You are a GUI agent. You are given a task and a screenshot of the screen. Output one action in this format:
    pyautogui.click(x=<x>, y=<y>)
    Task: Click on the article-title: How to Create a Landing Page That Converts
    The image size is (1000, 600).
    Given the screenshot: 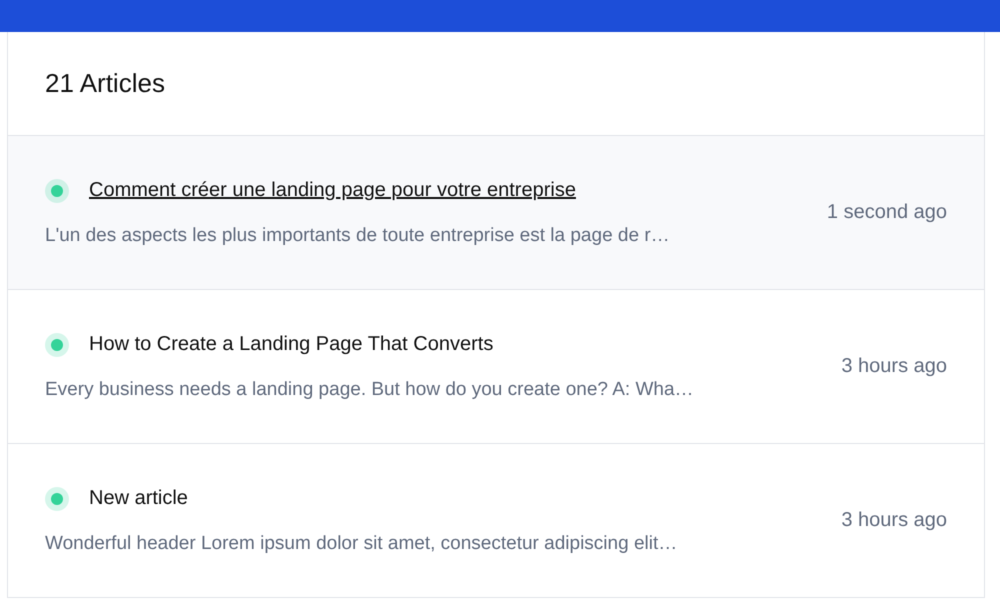 What is the action you would take?
    pyautogui.click(x=291, y=344)
    